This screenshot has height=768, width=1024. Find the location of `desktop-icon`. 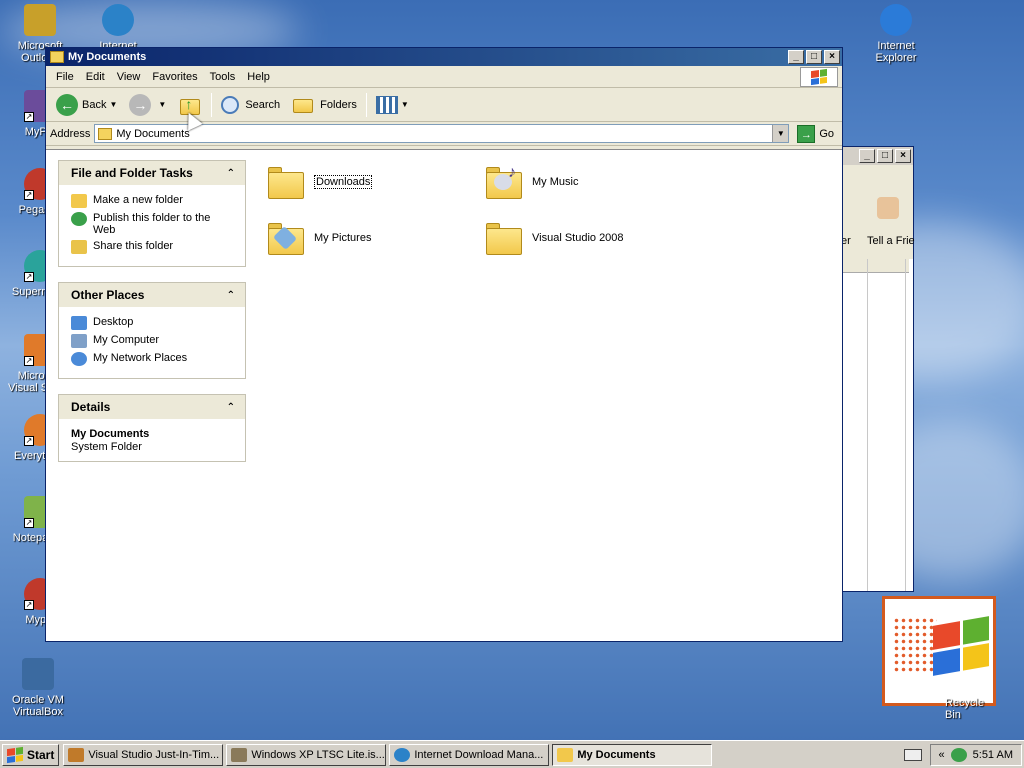

desktop-icon is located at coordinates (79, 323).